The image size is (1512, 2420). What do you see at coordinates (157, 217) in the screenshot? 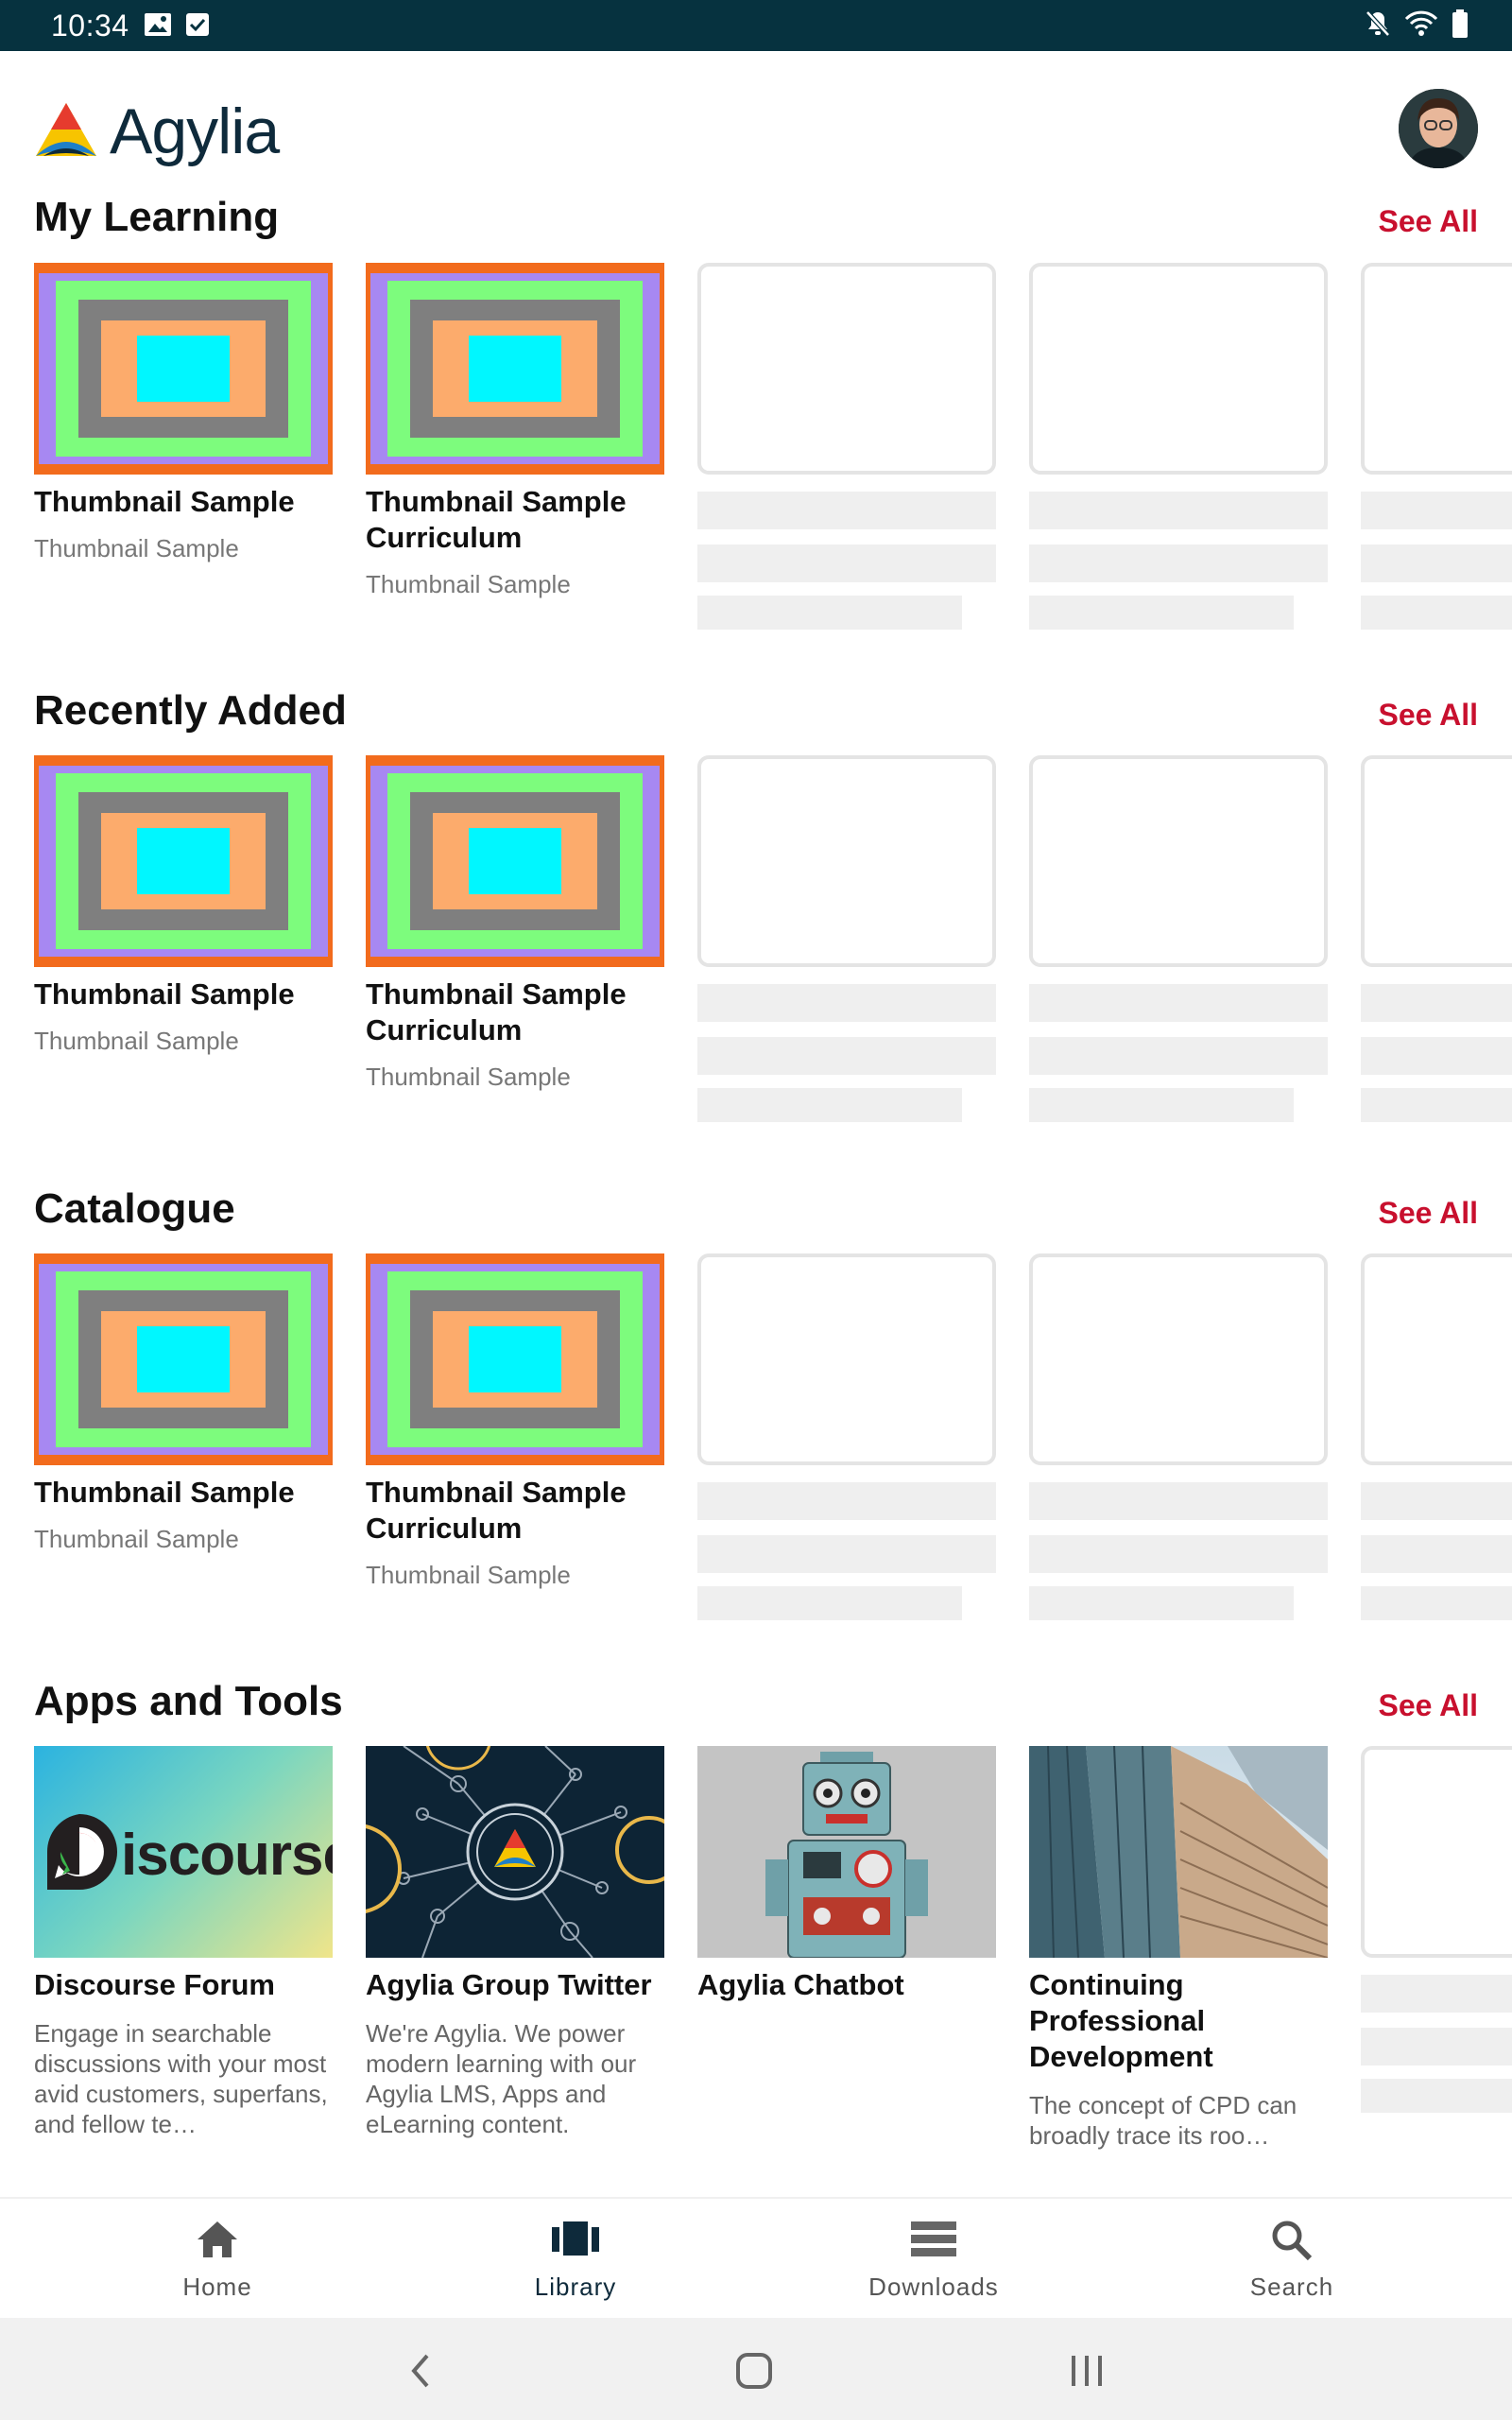
I see `section-title-my-learning: My Learning` at bounding box center [157, 217].